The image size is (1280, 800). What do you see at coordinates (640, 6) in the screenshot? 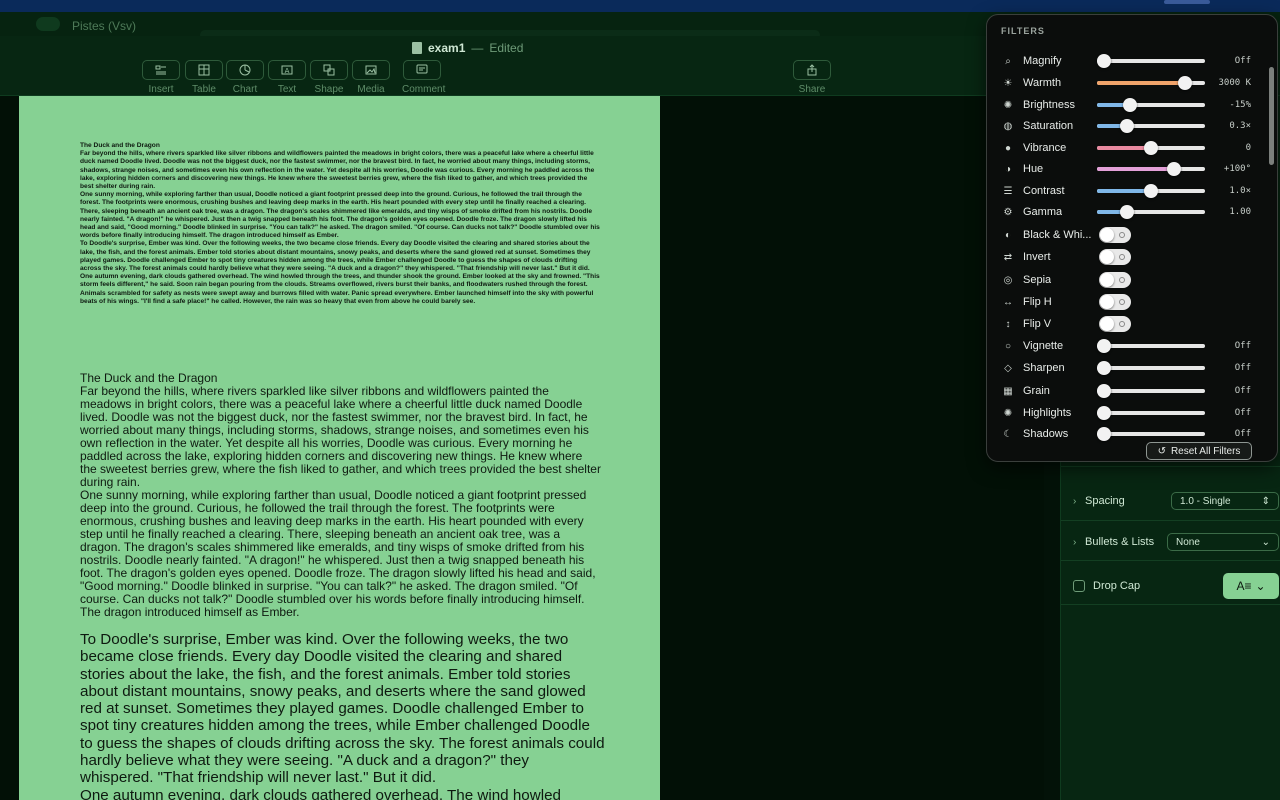
I see `menu-bar` at bounding box center [640, 6].